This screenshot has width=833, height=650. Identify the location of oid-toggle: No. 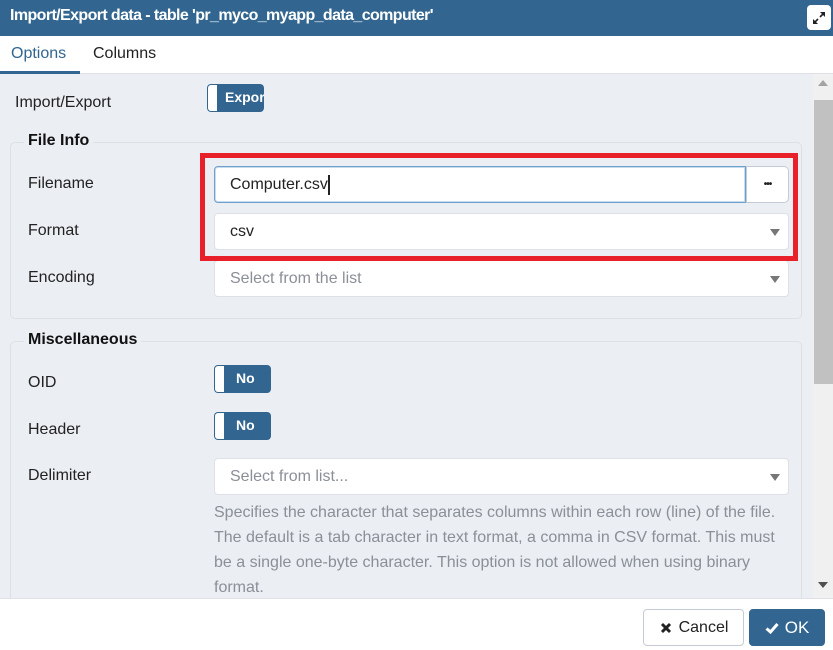
(242, 379).